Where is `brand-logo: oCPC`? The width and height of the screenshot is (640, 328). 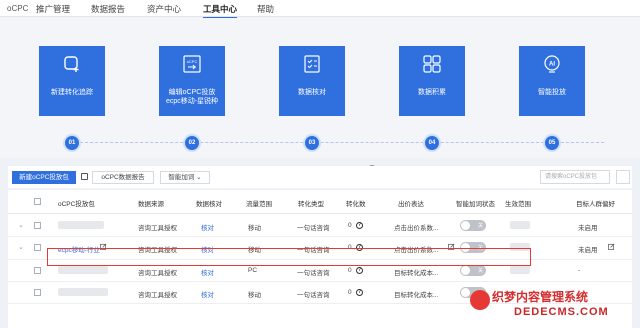 brand-logo: oCPC is located at coordinates (17, 8).